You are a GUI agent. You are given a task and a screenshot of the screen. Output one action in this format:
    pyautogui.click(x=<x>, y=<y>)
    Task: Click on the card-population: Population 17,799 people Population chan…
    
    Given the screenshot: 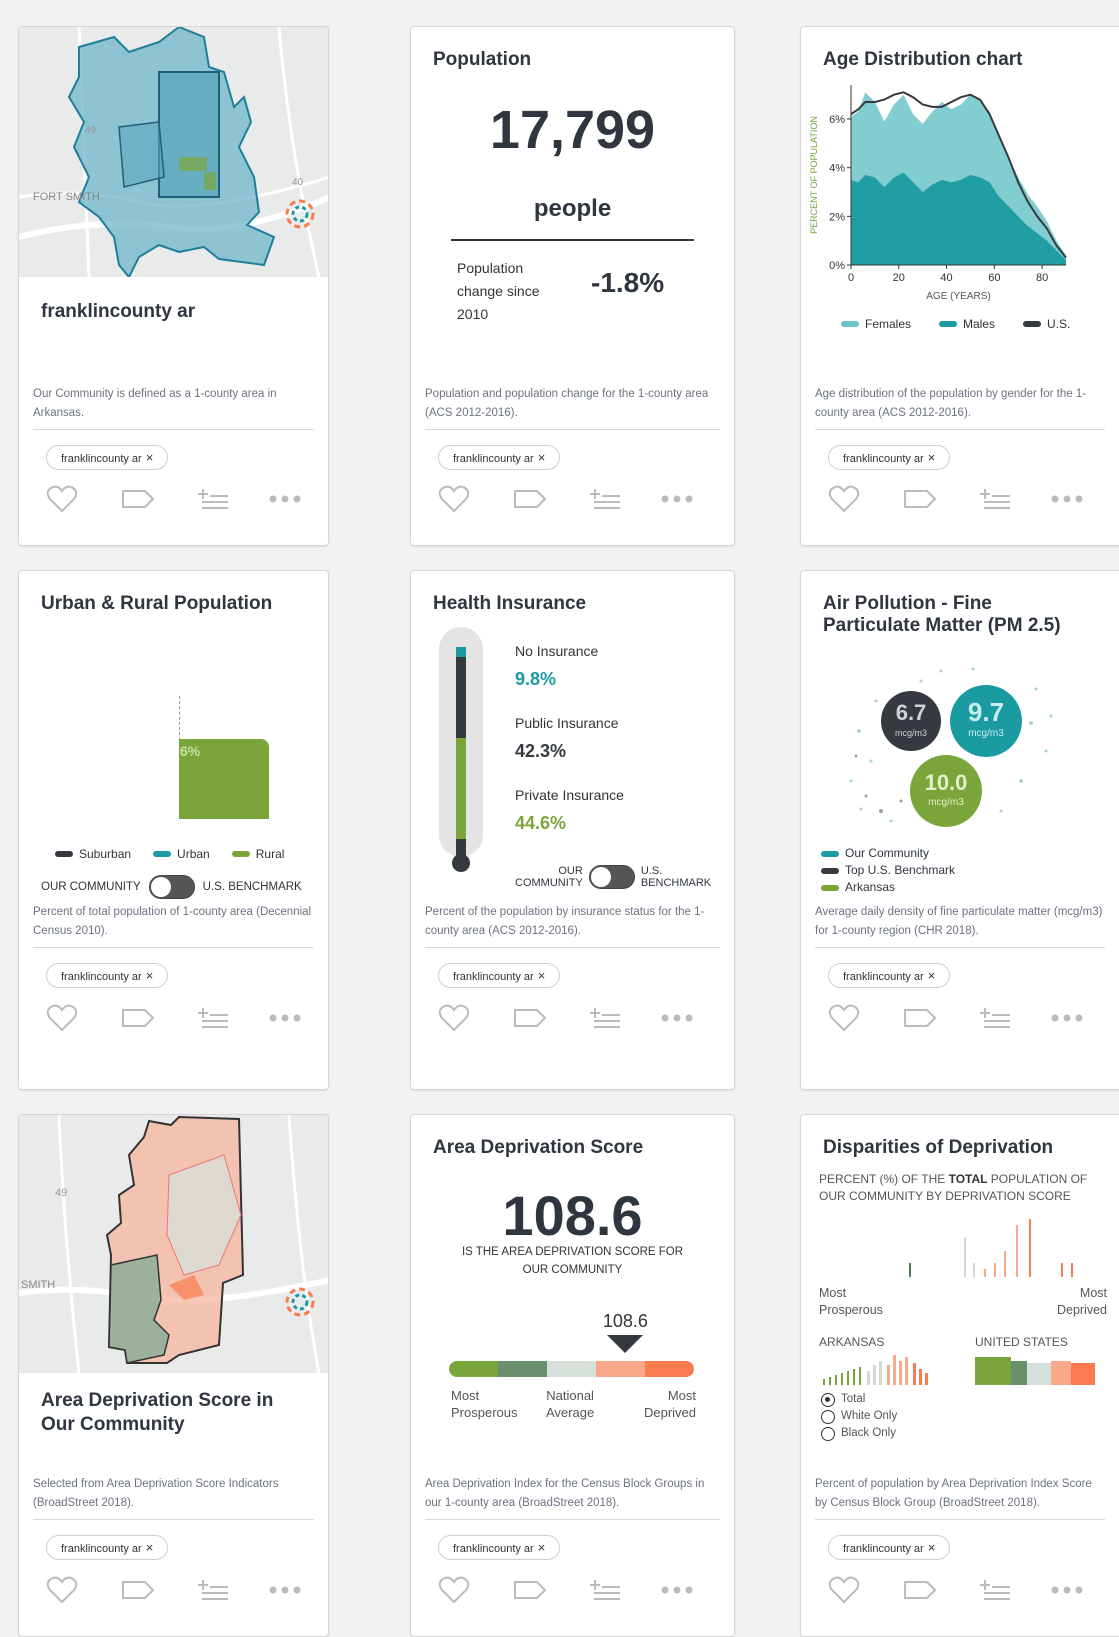 What is the action you would take?
    pyautogui.click(x=572, y=286)
    